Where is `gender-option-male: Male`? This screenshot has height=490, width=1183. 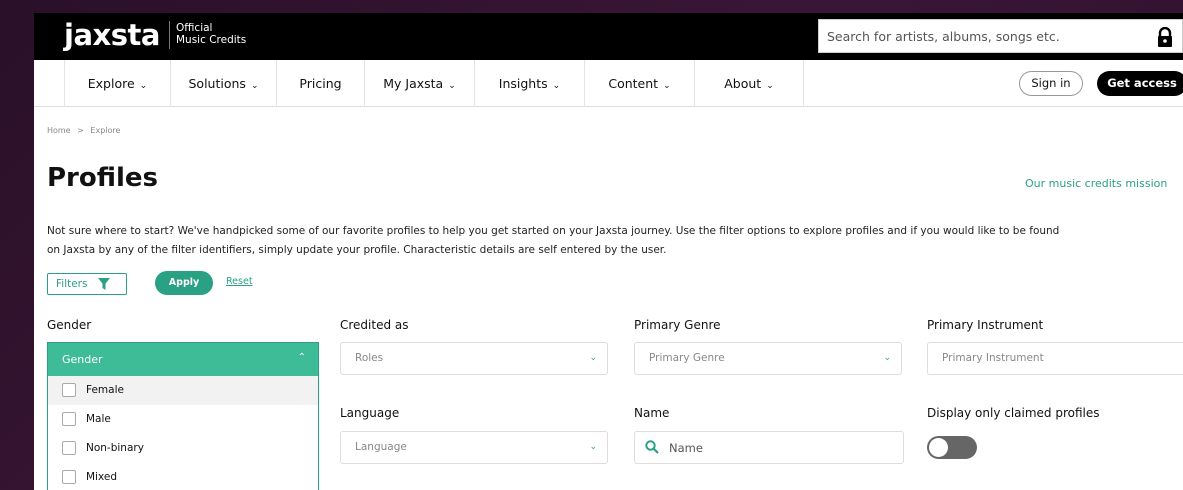
gender-option-male: Male is located at coordinates (183, 419).